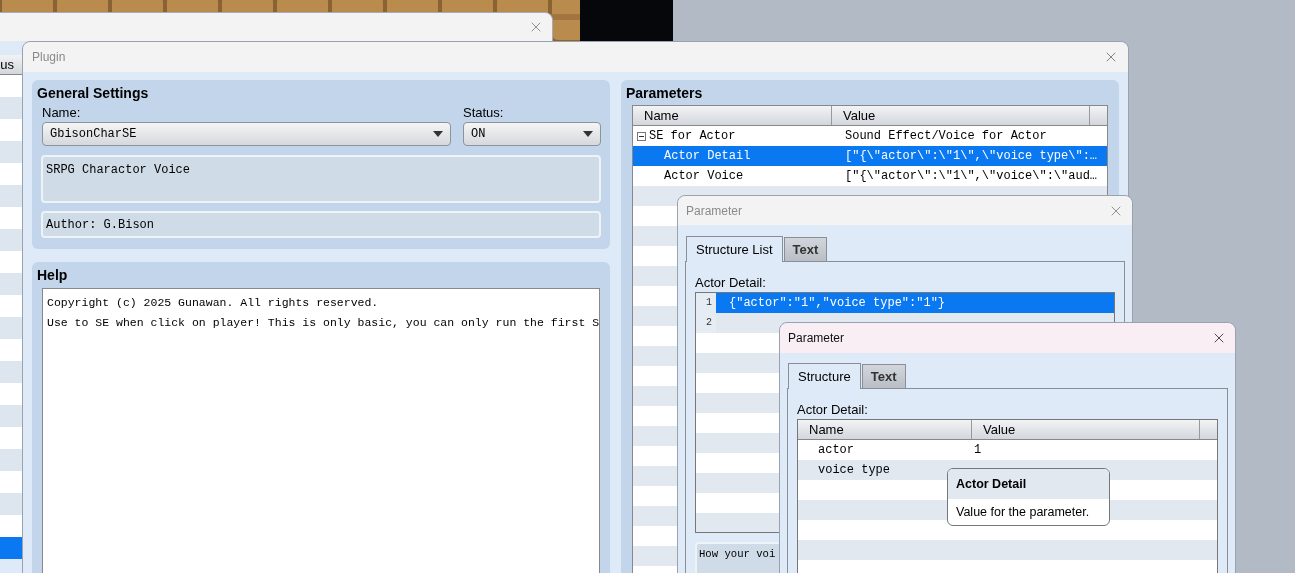 This screenshot has width=1295, height=573. I want to click on panel-title: Help, so click(53, 275).